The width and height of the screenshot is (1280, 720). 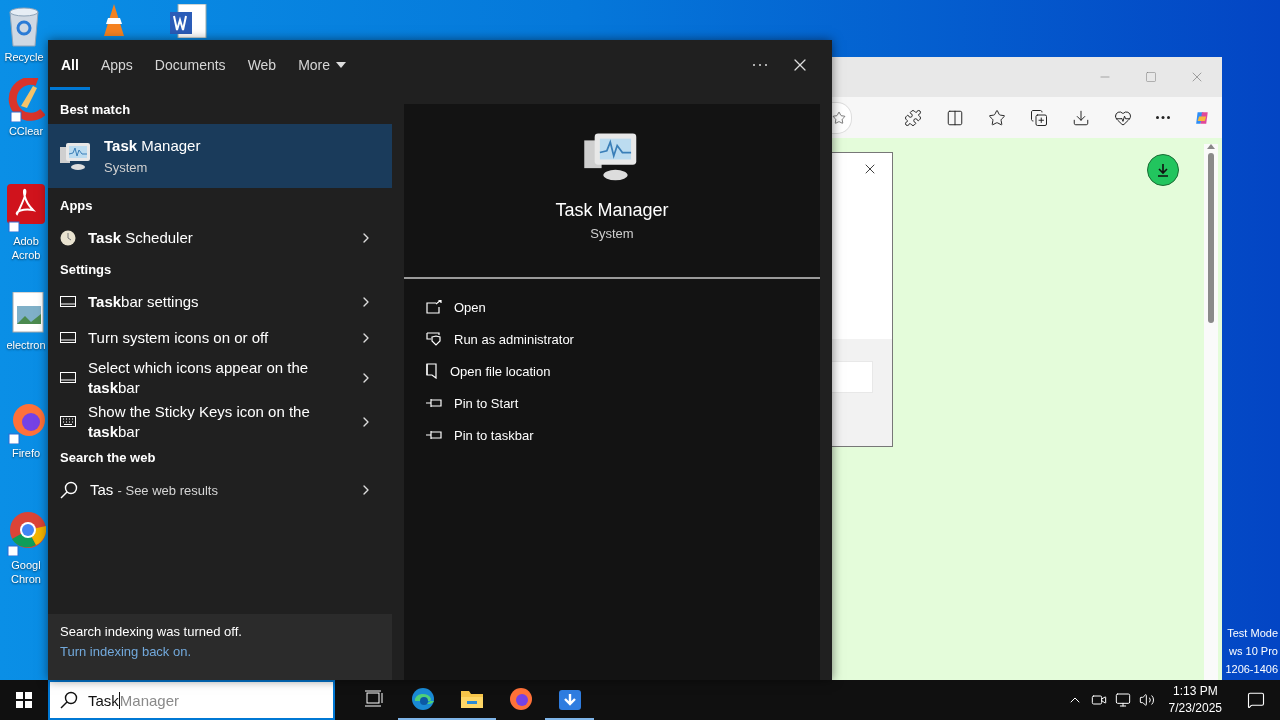 I want to click on input-field, so click(x=852, y=377).